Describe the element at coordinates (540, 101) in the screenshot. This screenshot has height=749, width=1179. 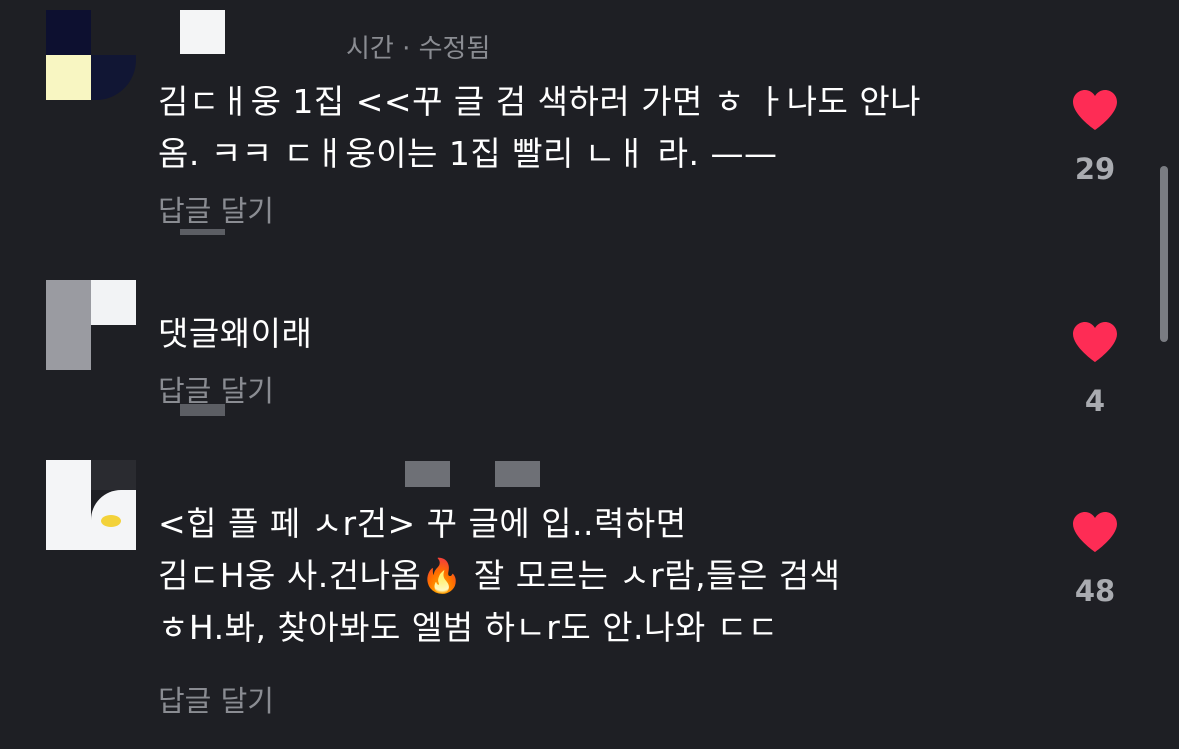
I see `comment-line: 김ㄷㅐ웅 1집 <<꾸 글 검 색하러 가면 ㅎ ㅏ나도 안나` at that location.